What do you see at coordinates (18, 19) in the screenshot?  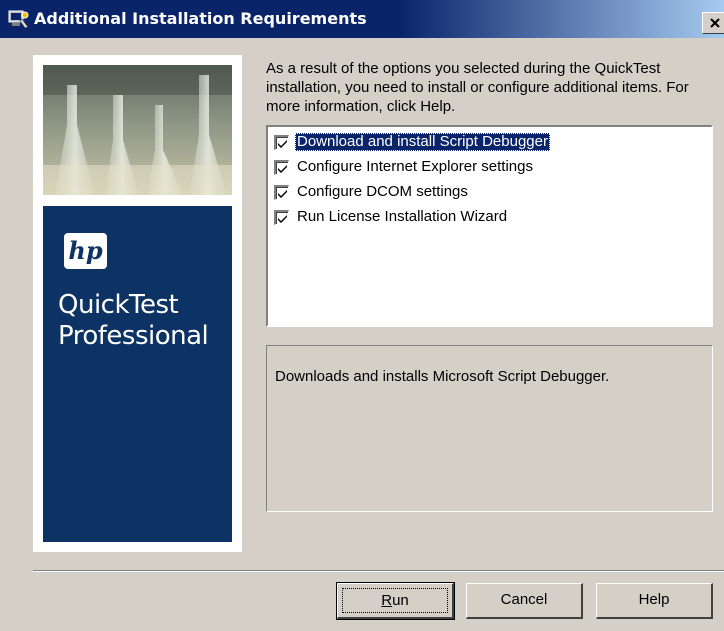 I see `installer-icon` at bounding box center [18, 19].